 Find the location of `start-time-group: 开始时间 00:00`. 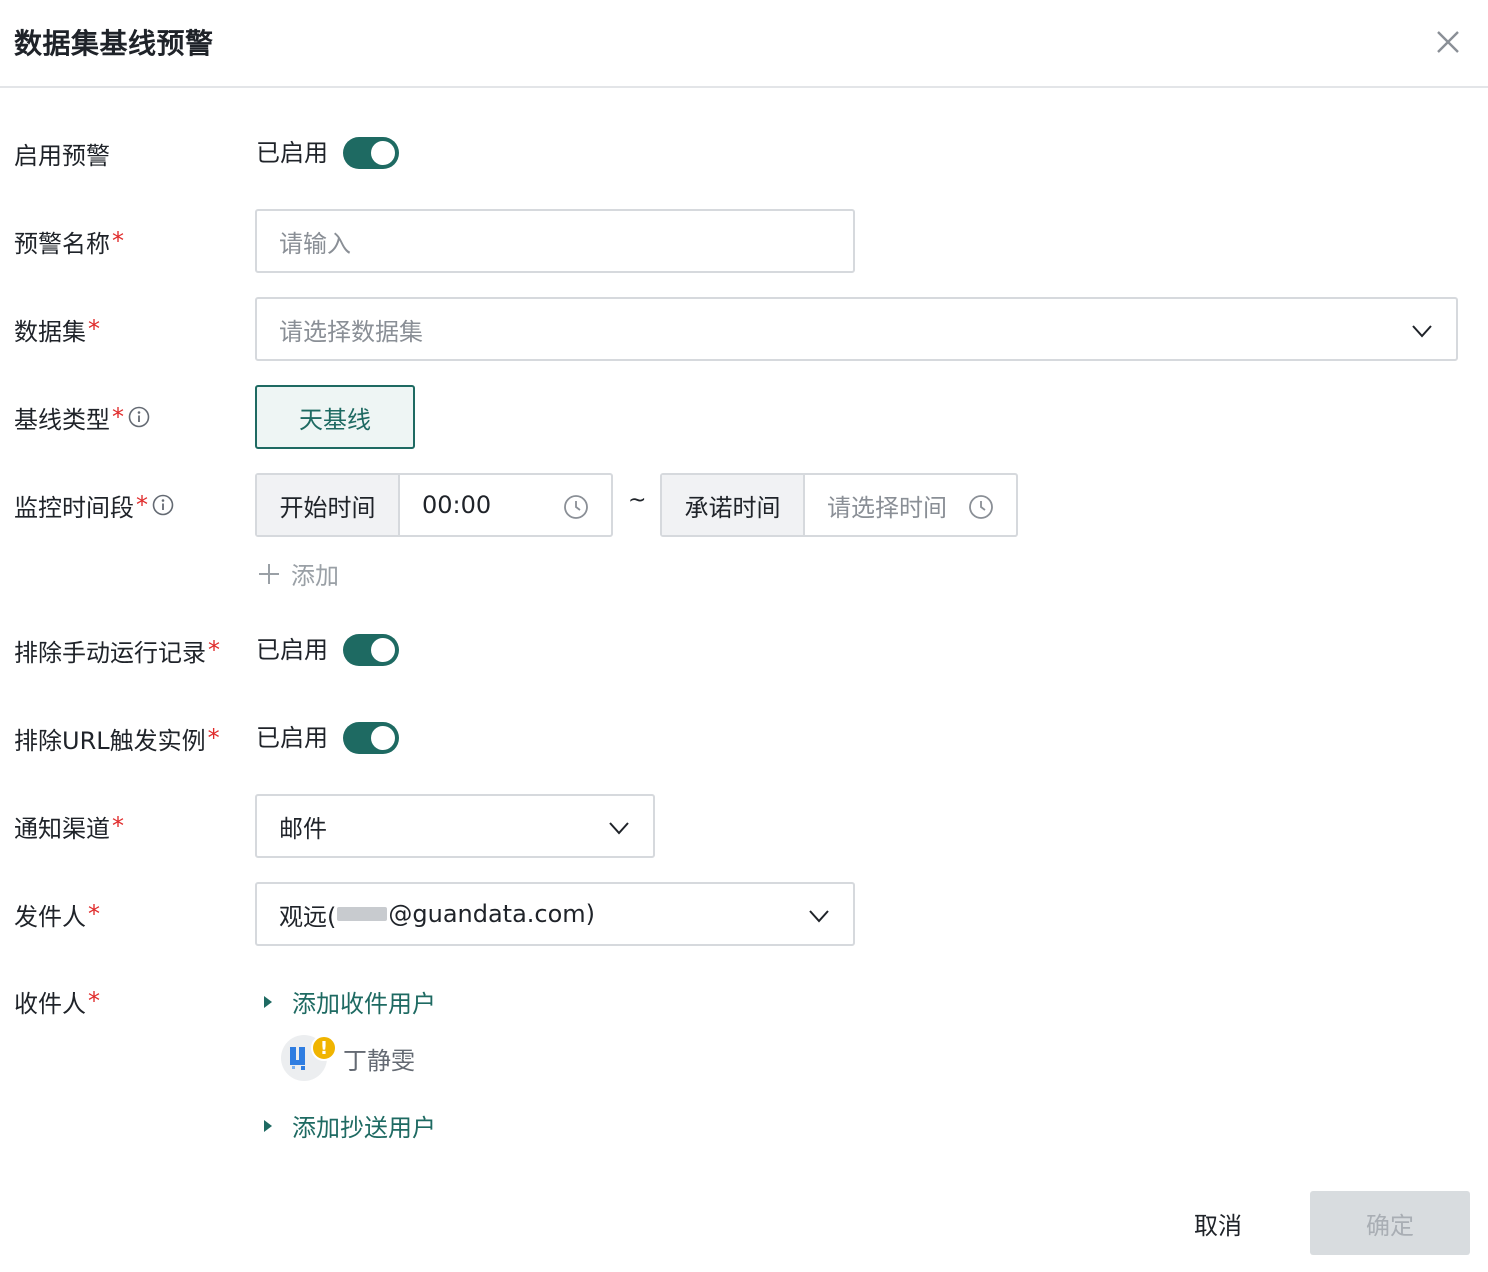

start-time-group: 开始时间 00:00 is located at coordinates (434, 505).